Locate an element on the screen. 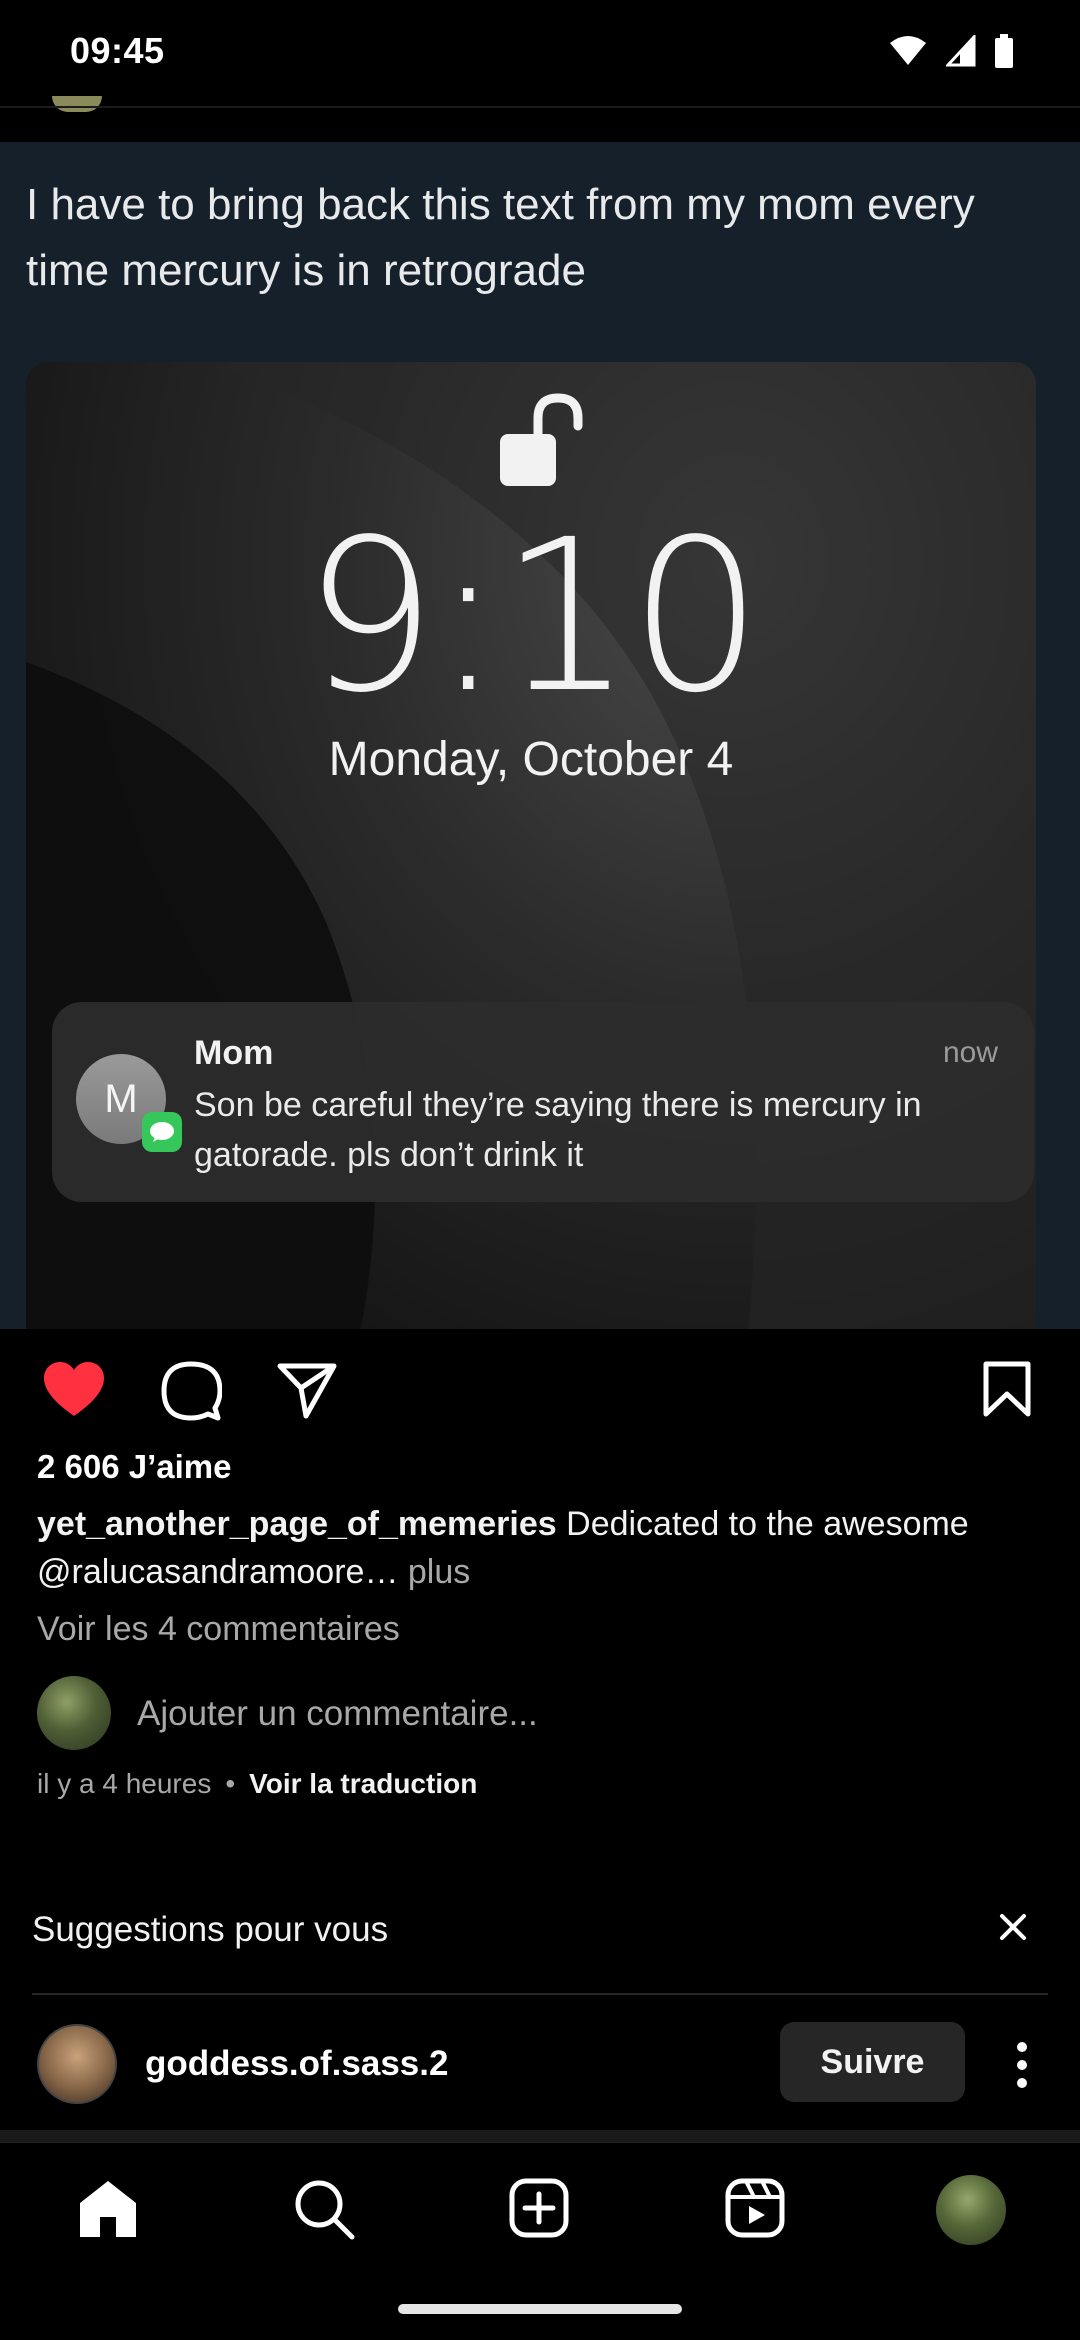  lockscreen-date: Monday, October 4 is located at coordinates (531, 759).